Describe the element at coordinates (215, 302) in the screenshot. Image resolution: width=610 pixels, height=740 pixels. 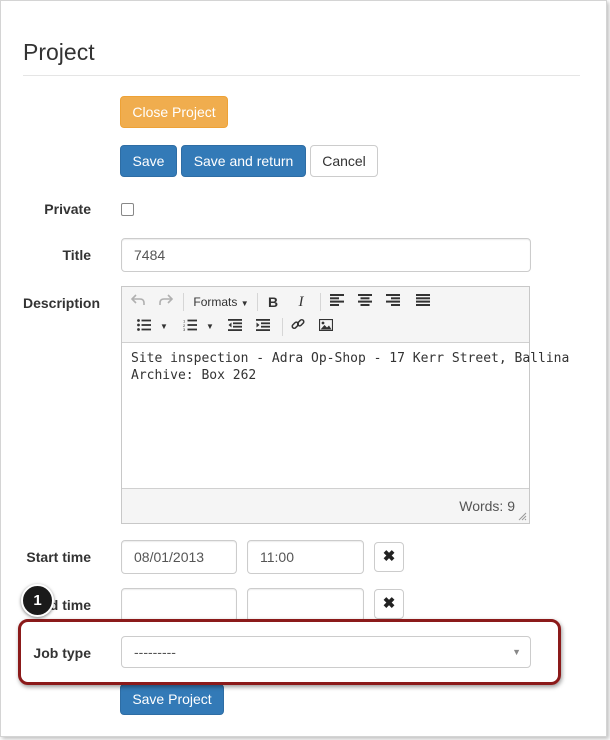
I see `formats-label: Formats` at that location.